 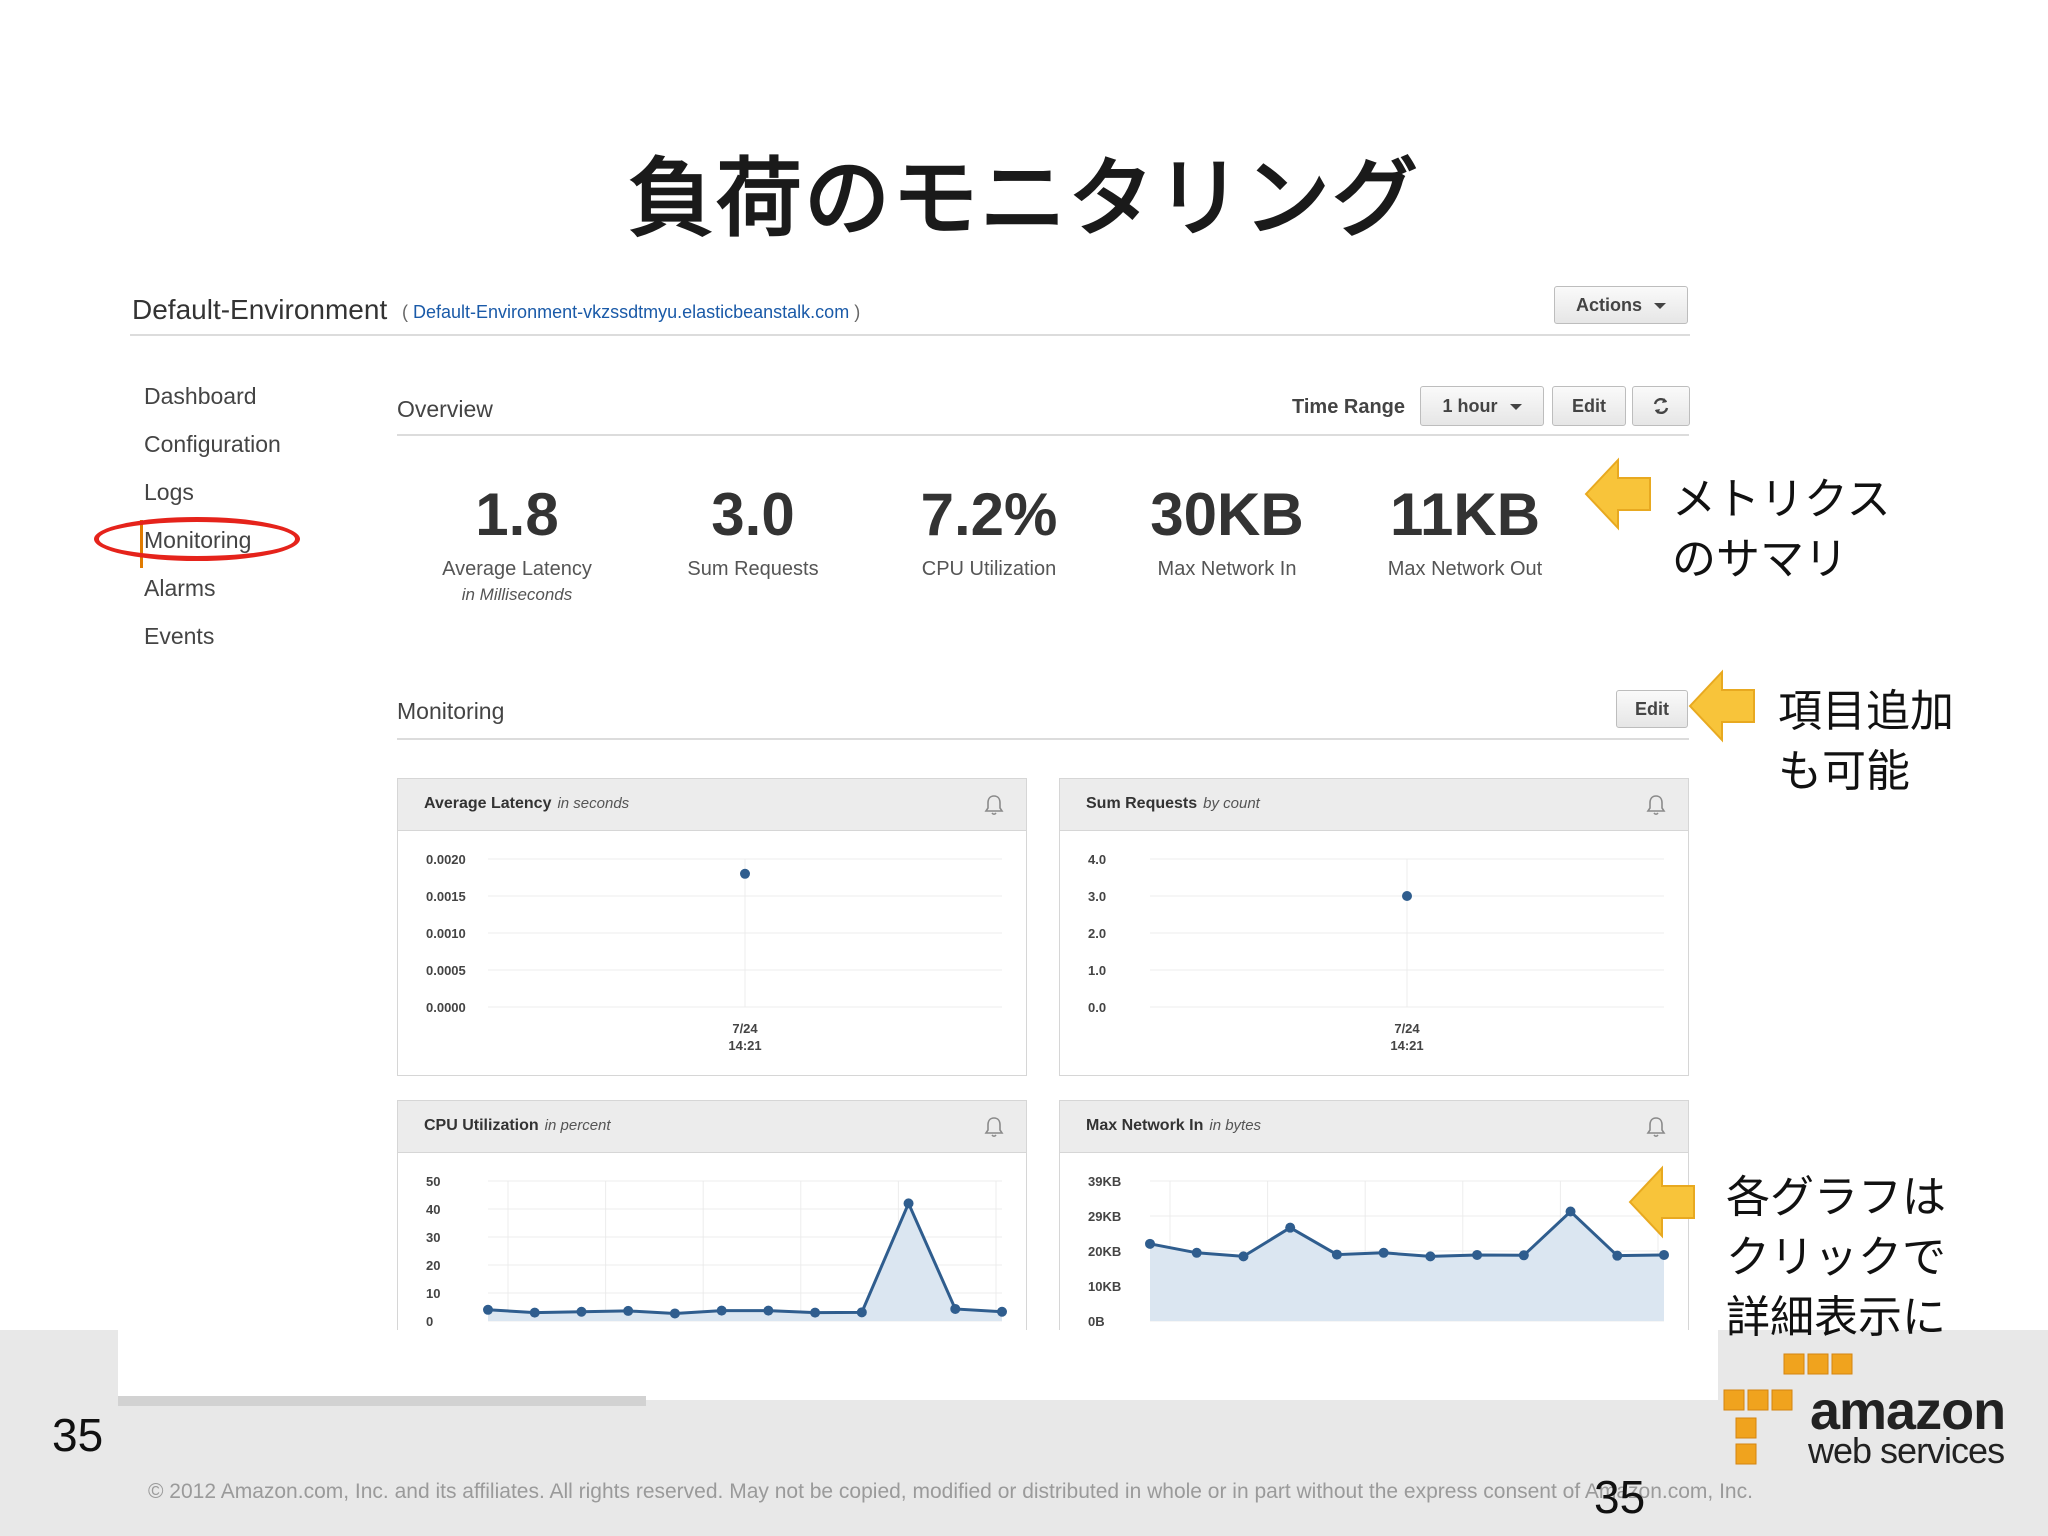 I want to click on screenshot-bottom, so click(x=918, y=1365).